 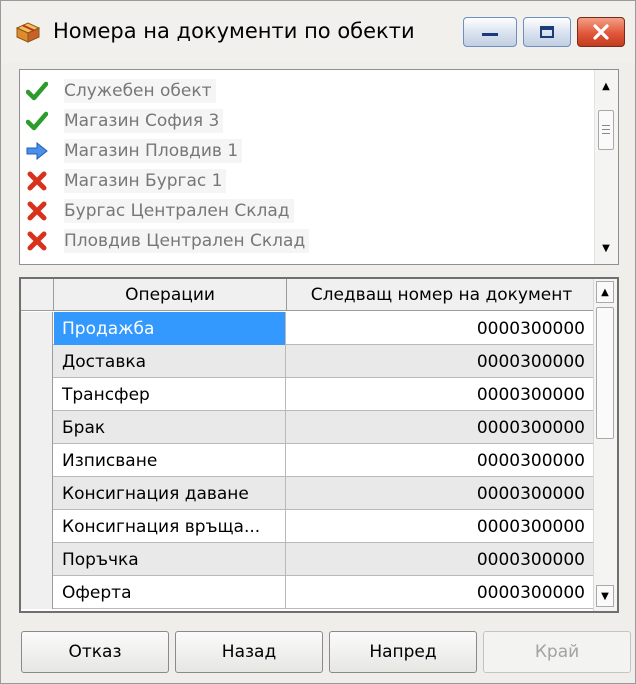 I want to click on table-row: Оферта 0000300000, so click(x=309, y=592).